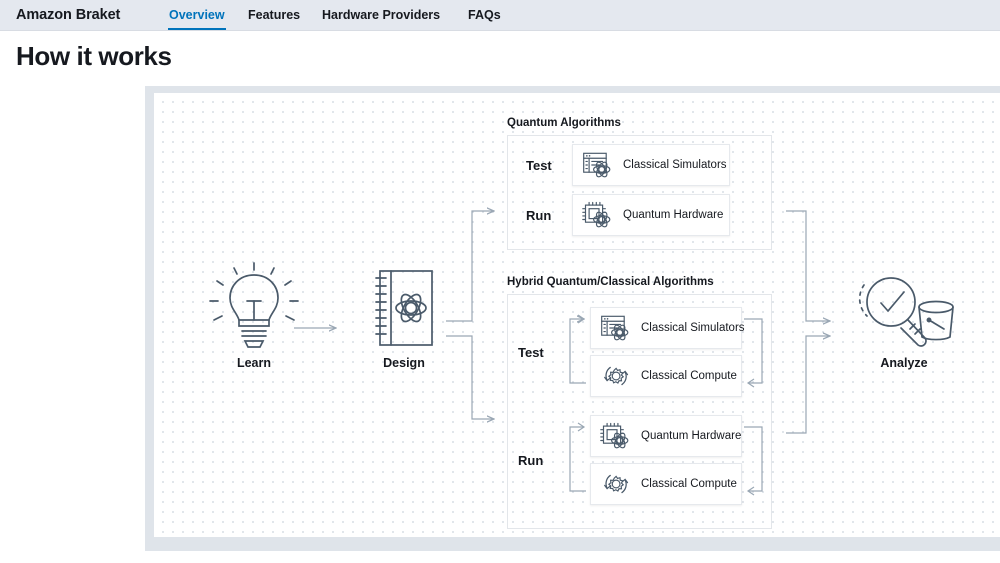 Image resolution: width=1000 pixels, height=563 pixels. Describe the element at coordinates (94, 56) in the screenshot. I see `page-title: How it works` at that location.